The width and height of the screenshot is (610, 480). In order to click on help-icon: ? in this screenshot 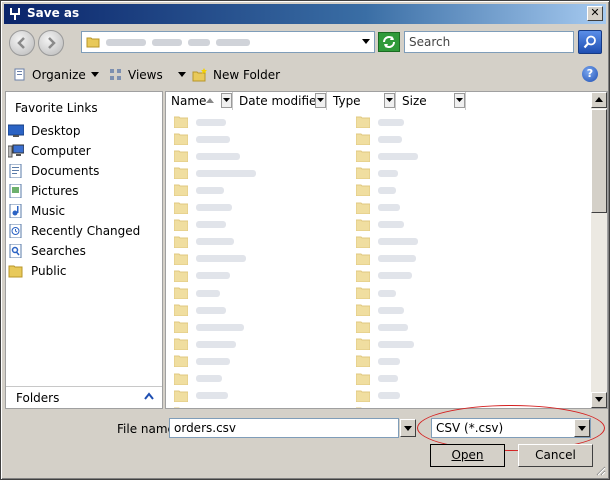, I will do `click(590, 74)`.